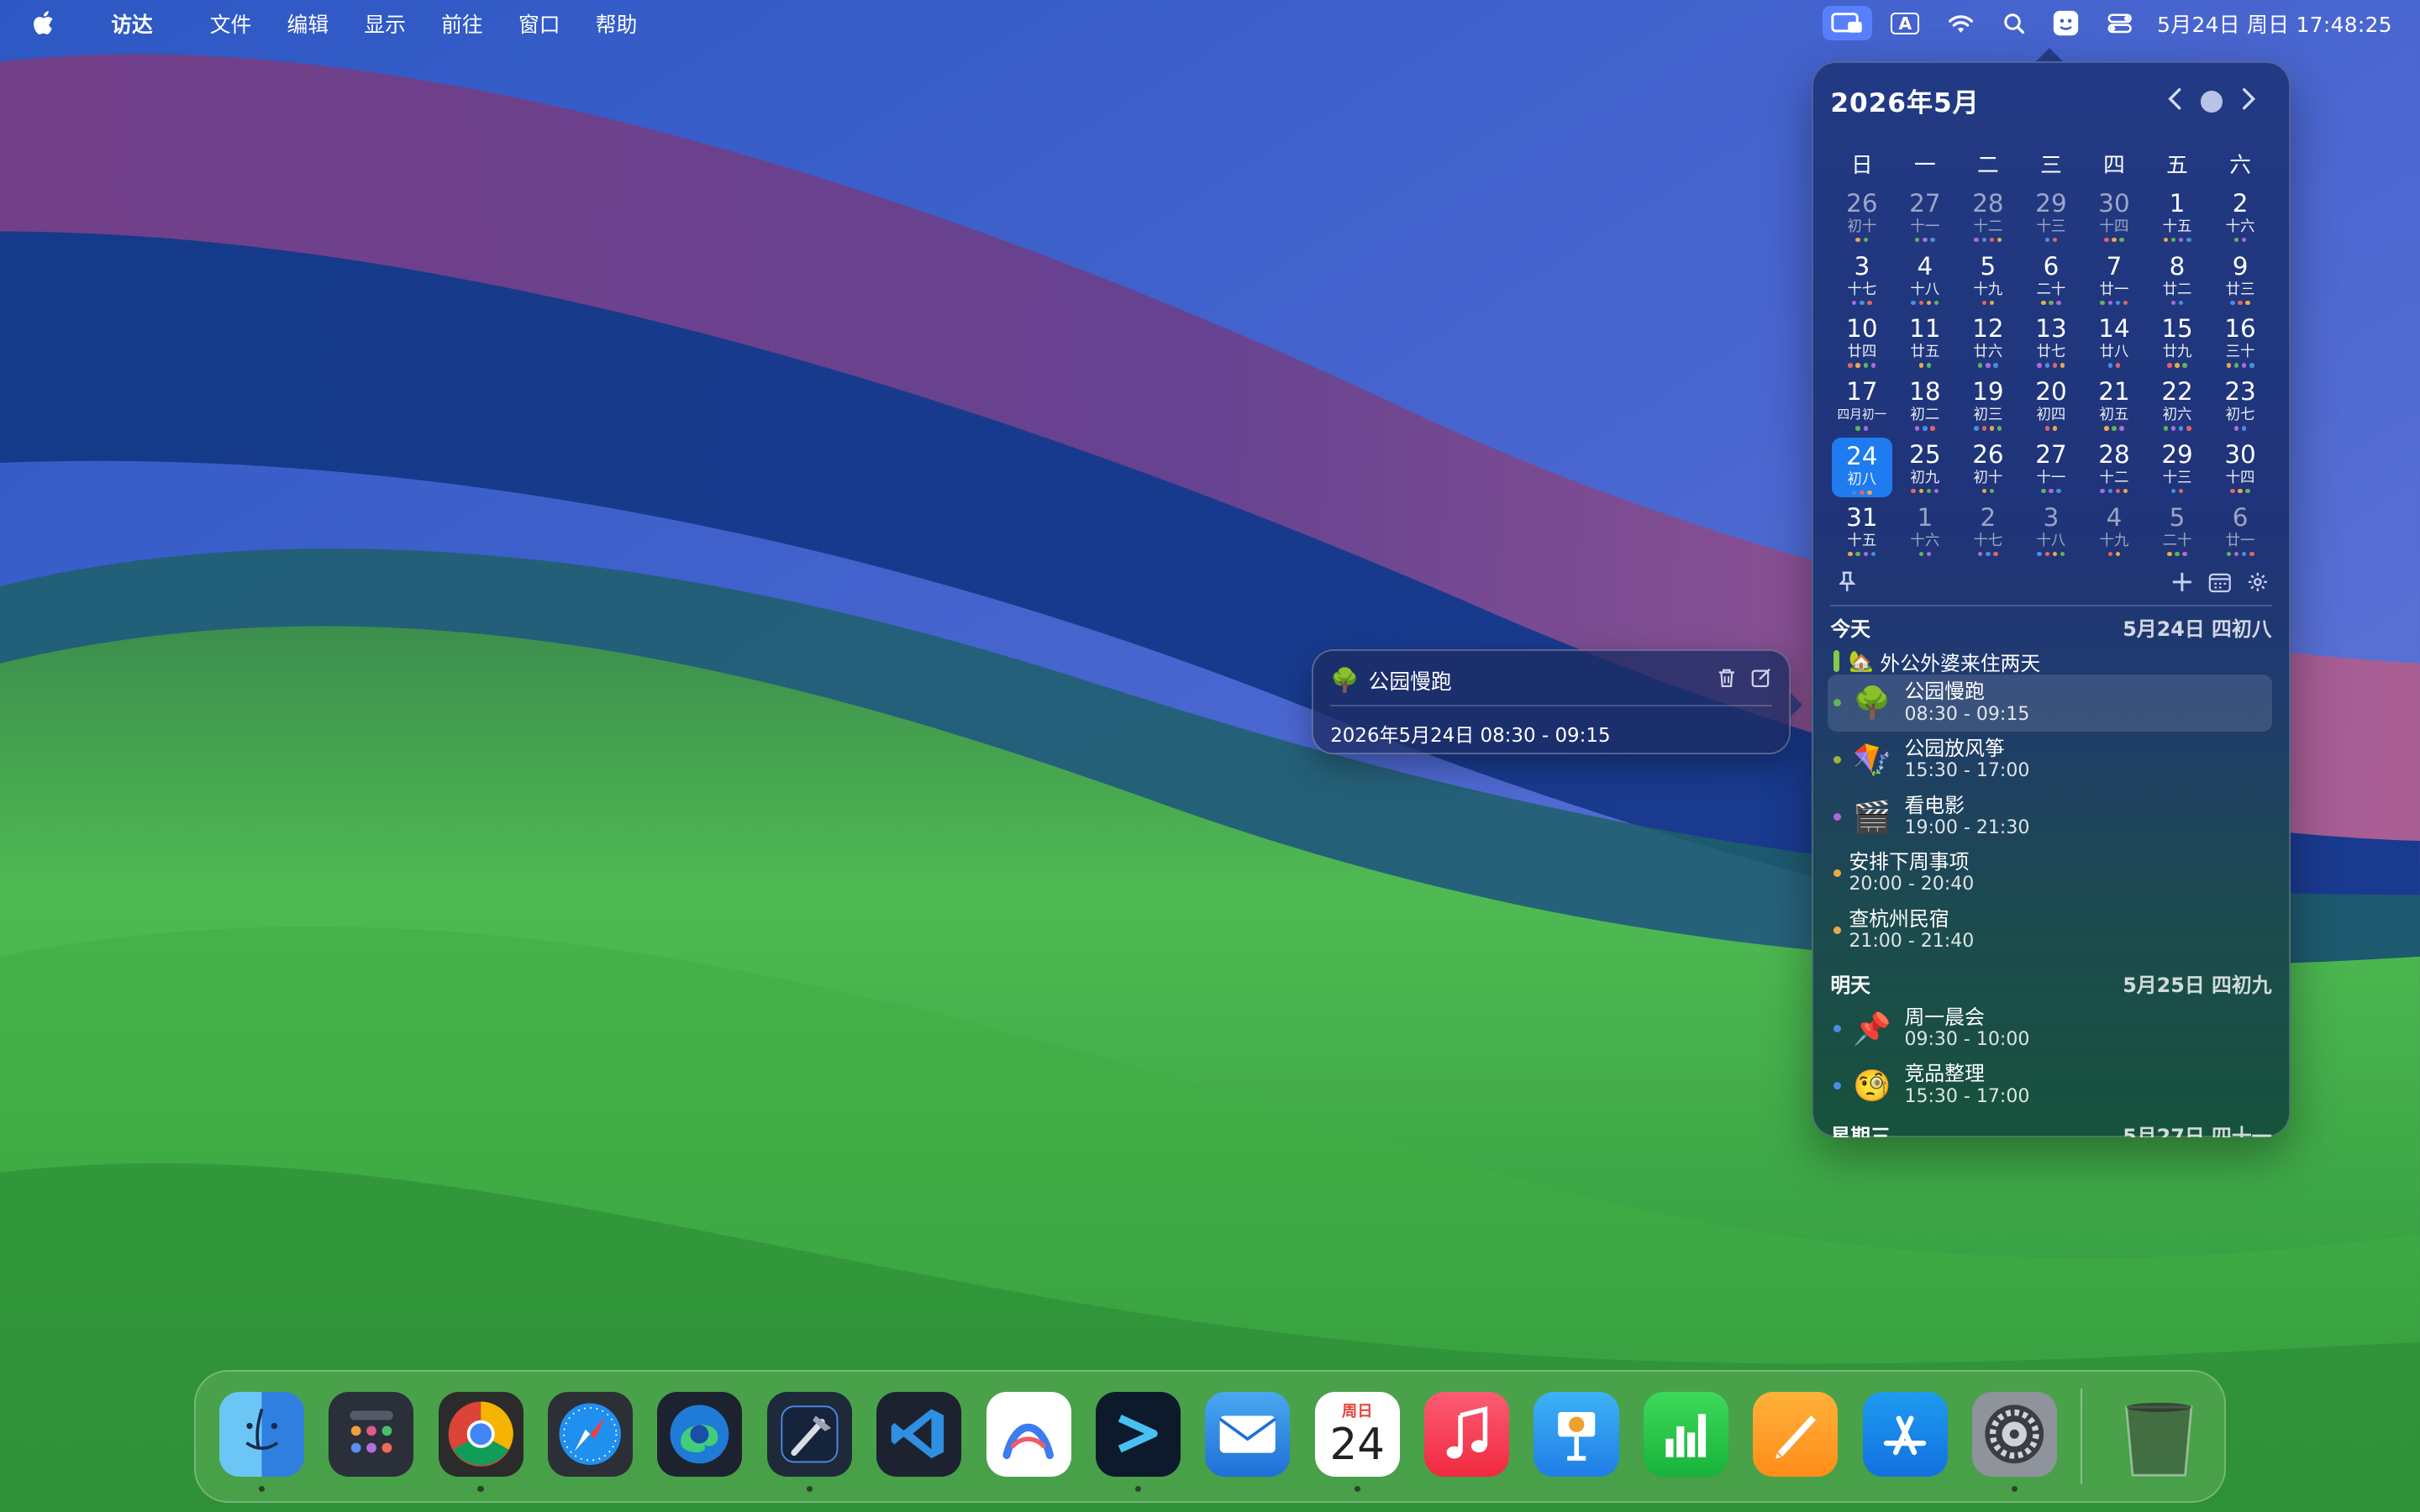 The width and height of the screenshot is (2420, 1512). Describe the element at coordinates (2014, 22) in the screenshot. I see `spotlight-search-icon` at that location.